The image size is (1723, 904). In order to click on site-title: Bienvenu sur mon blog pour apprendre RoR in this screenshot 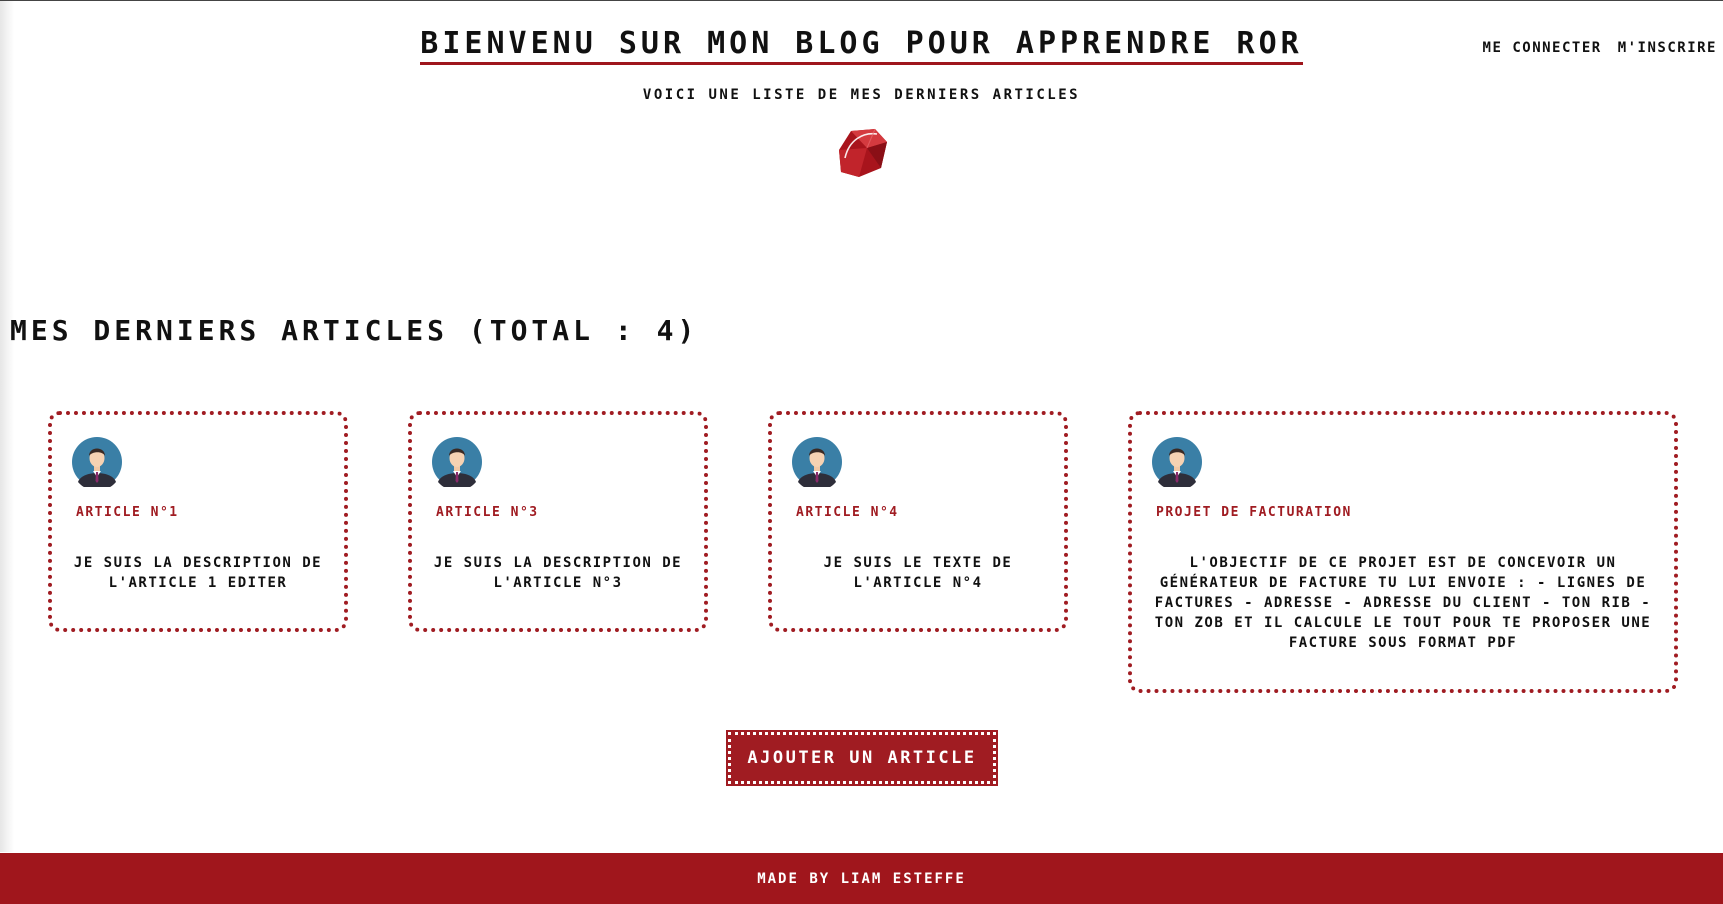, I will do `click(861, 45)`.